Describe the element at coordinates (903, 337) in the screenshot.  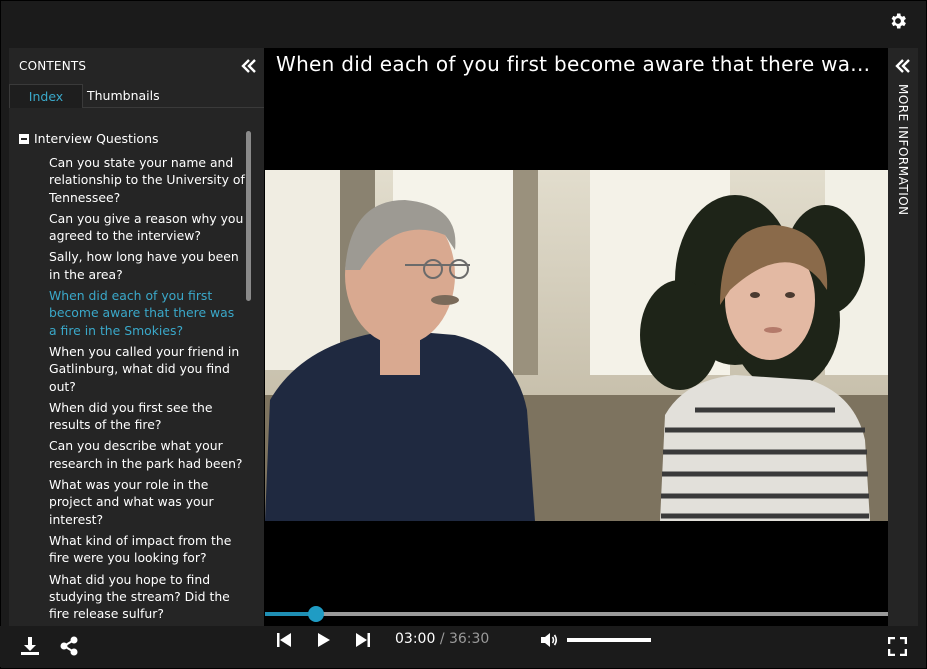
I see `more-information-panel: MORE INFORMATION` at that location.